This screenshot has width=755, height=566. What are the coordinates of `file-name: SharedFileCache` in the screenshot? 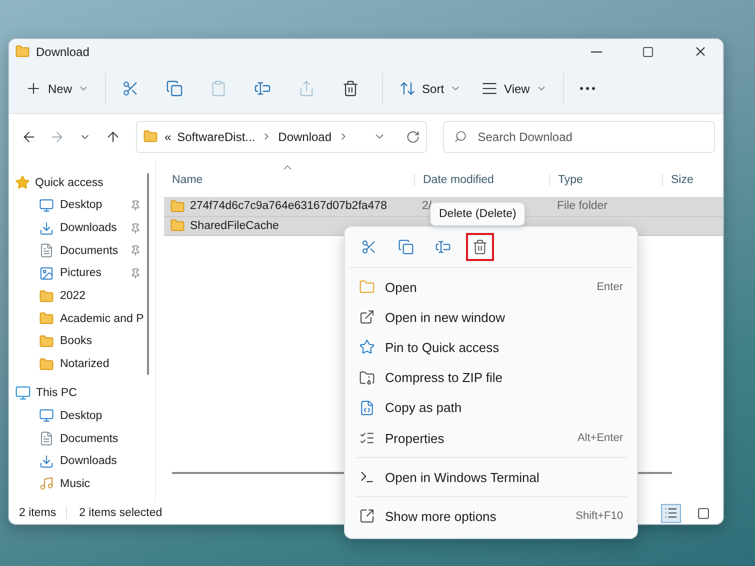 It's located at (234, 226).